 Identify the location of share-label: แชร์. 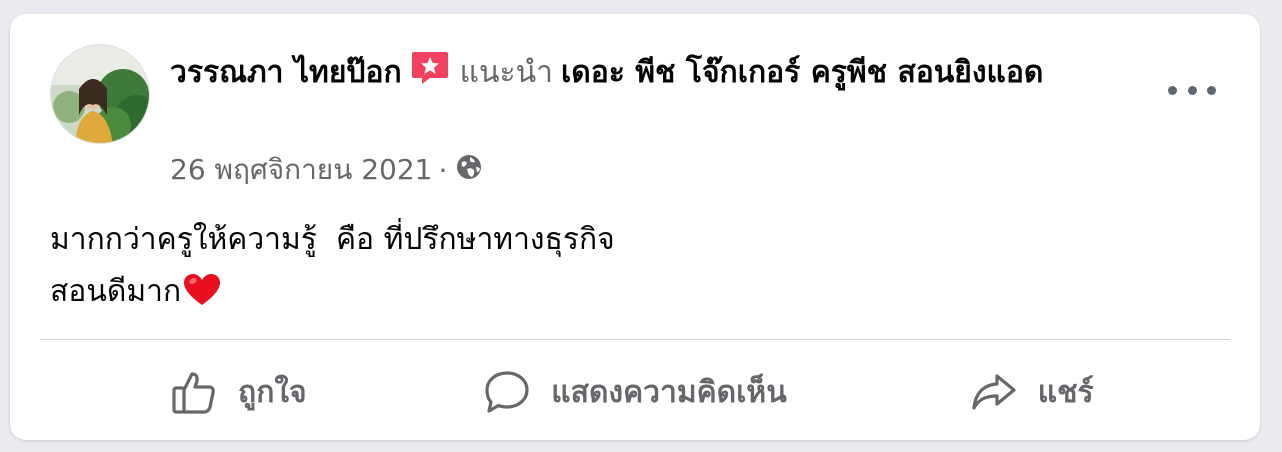
(1065, 392).